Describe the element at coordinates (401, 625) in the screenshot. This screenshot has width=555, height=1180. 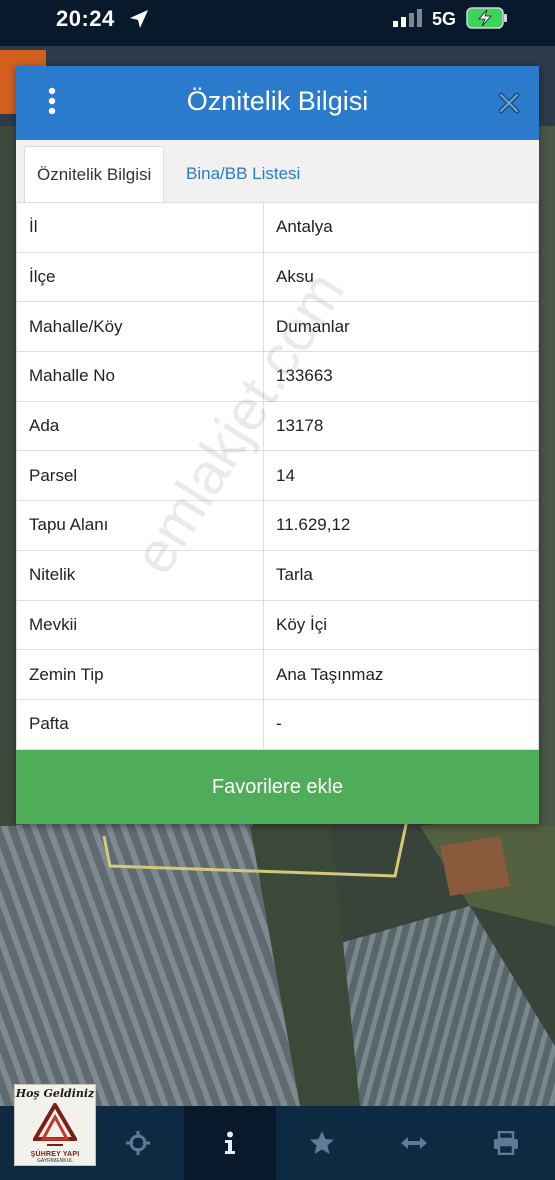
I see `row-value: Köy İçi` at that location.